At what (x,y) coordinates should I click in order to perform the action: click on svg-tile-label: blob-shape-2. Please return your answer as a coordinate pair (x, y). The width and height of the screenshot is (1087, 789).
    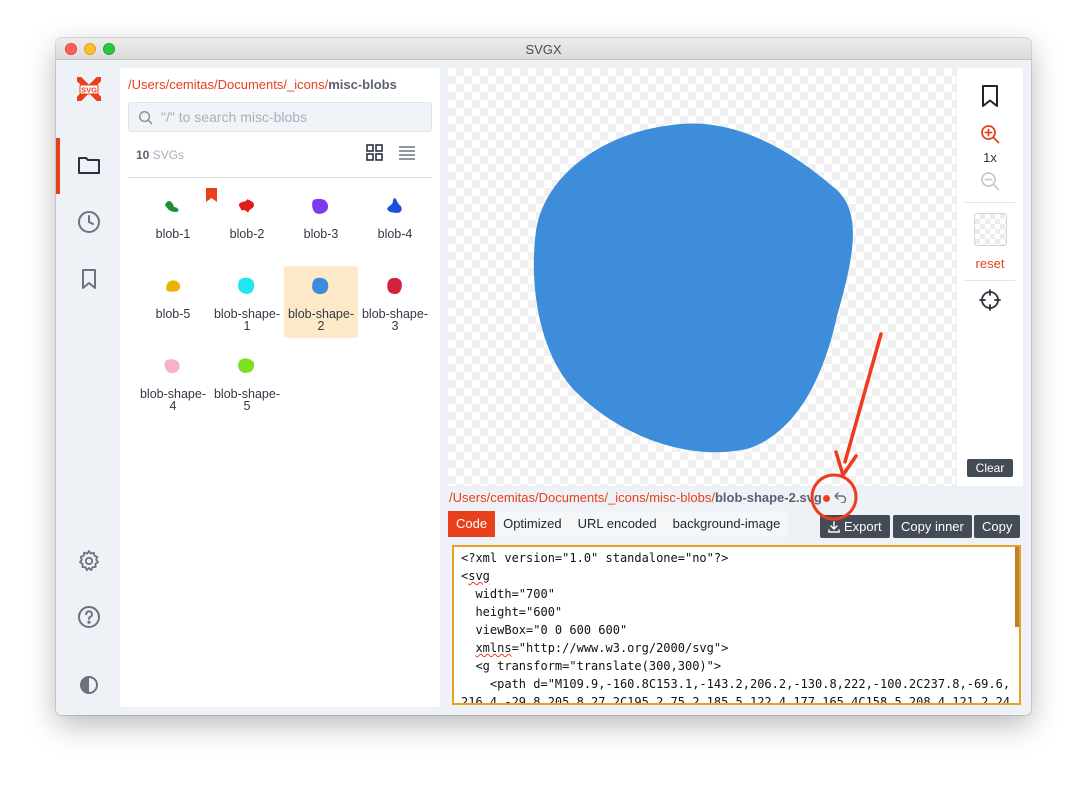
    Looking at the image, I should click on (320, 320).